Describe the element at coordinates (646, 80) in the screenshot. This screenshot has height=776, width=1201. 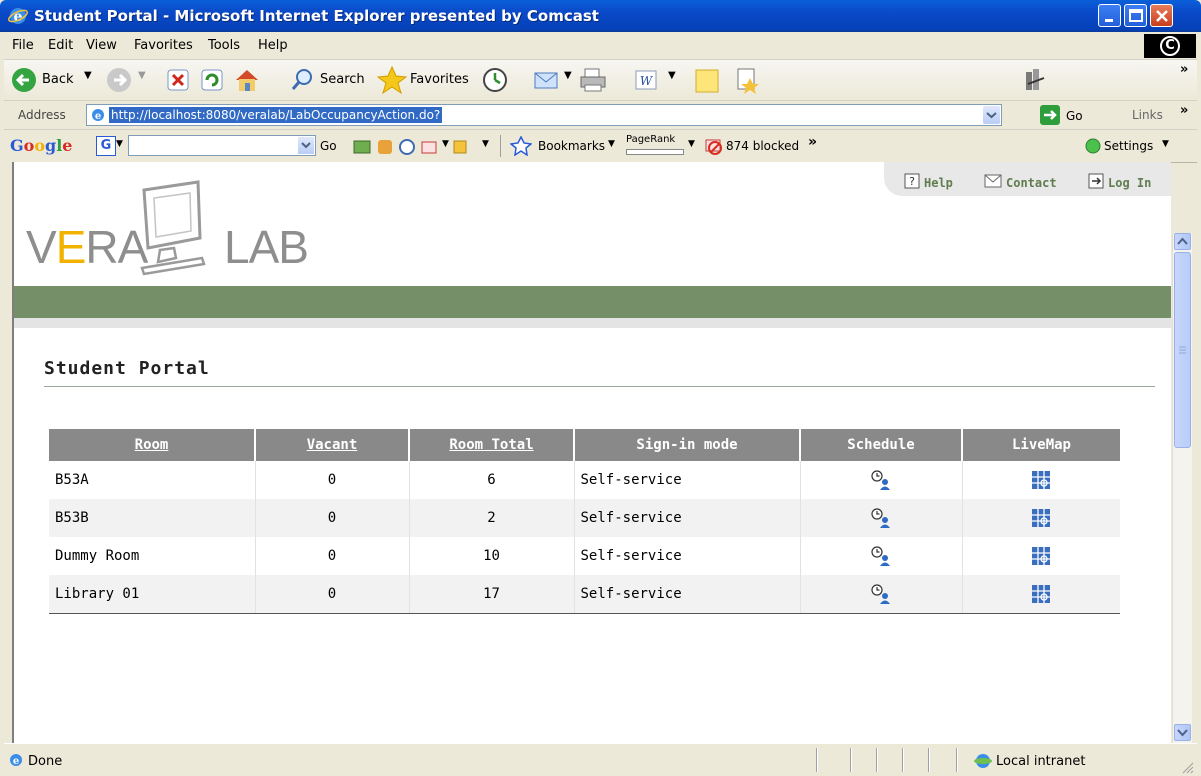
I see `word-edit-icon: W` at that location.